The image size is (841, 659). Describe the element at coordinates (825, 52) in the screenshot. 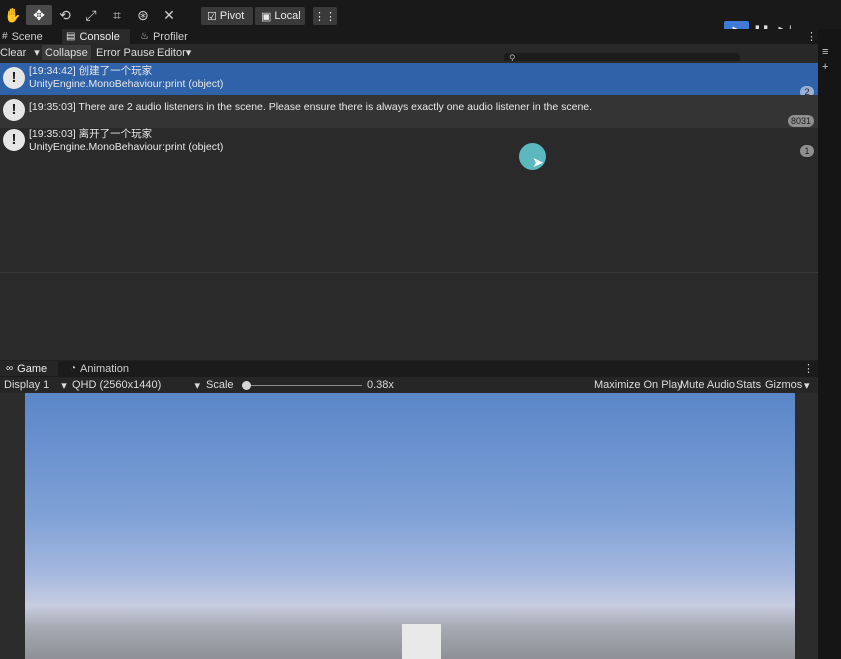

I see `list-icon: ≡` at that location.